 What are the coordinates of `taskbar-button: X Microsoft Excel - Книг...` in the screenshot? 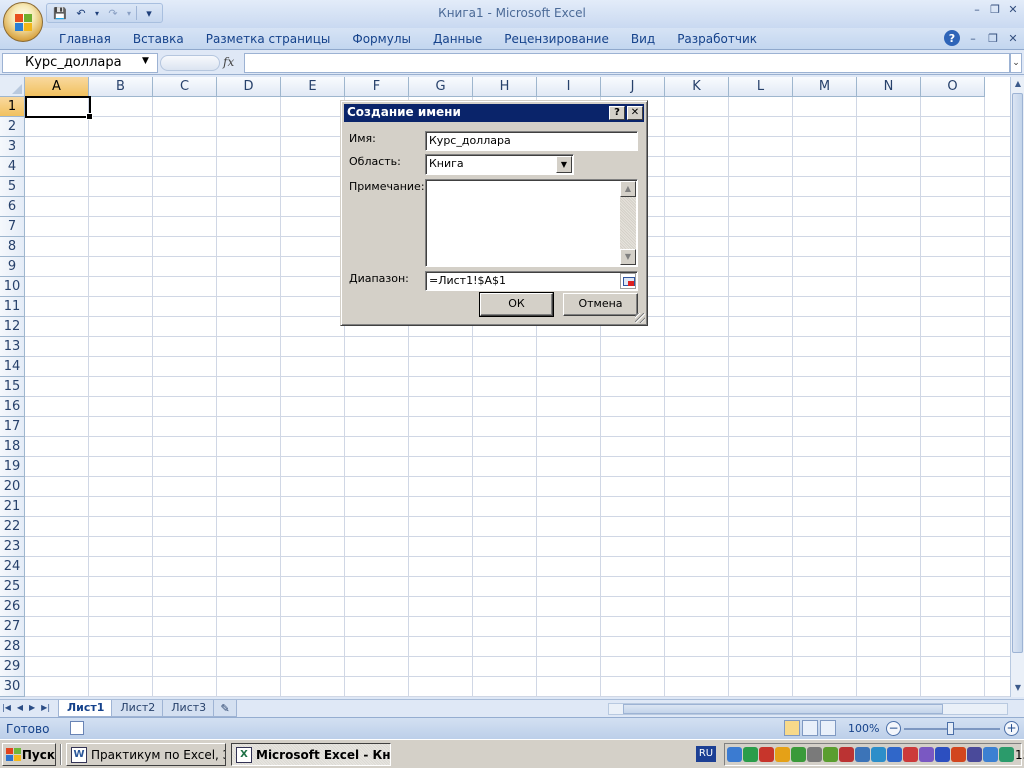 It's located at (311, 754).